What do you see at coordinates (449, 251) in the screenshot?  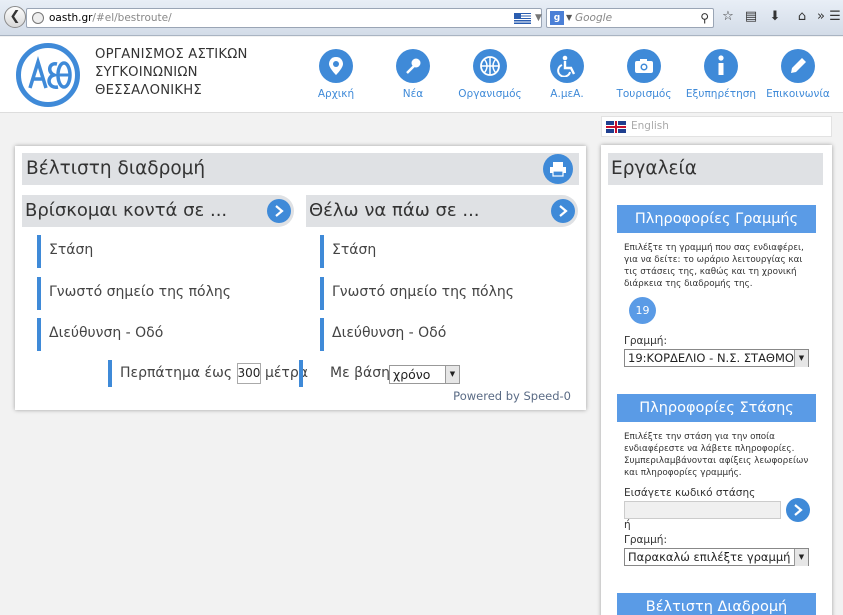 I see `to-option-stop: Στάση` at bounding box center [449, 251].